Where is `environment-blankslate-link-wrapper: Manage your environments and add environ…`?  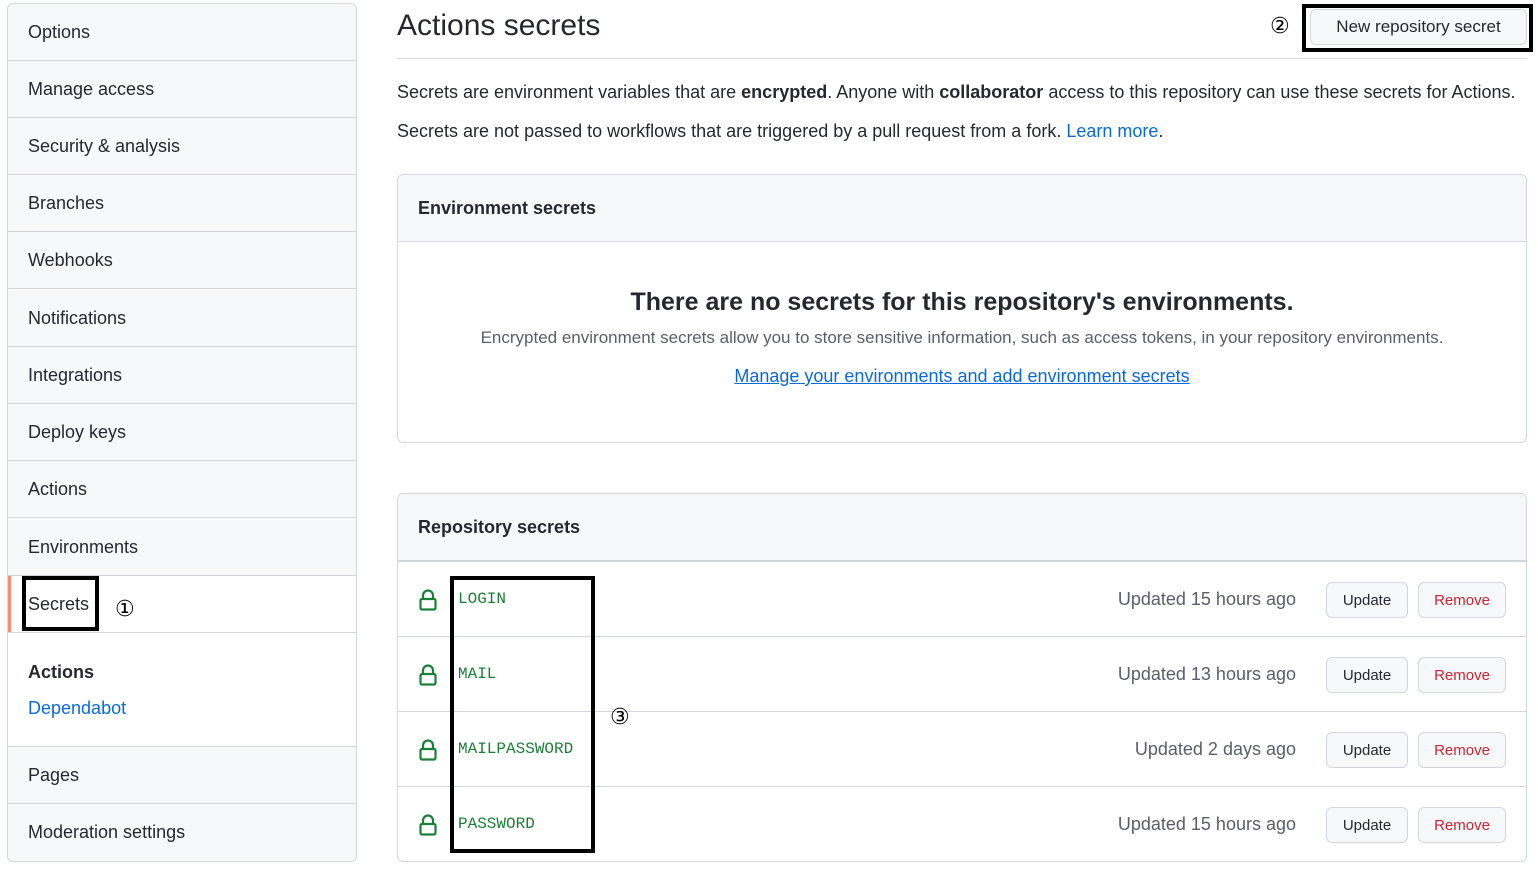 environment-blankslate-link-wrapper: Manage your environments and add environ… is located at coordinates (962, 376).